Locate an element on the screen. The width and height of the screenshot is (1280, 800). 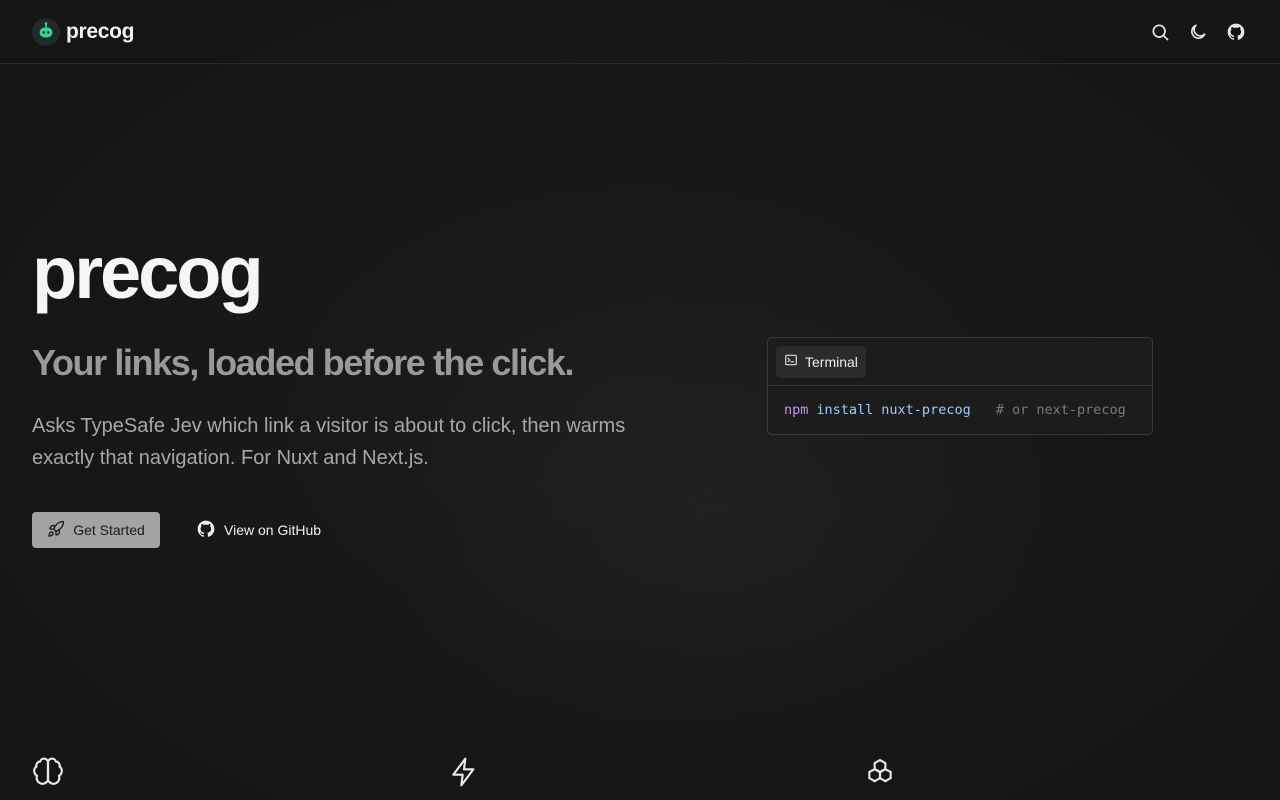
command-token: npm is located at coordinates (796, 410).